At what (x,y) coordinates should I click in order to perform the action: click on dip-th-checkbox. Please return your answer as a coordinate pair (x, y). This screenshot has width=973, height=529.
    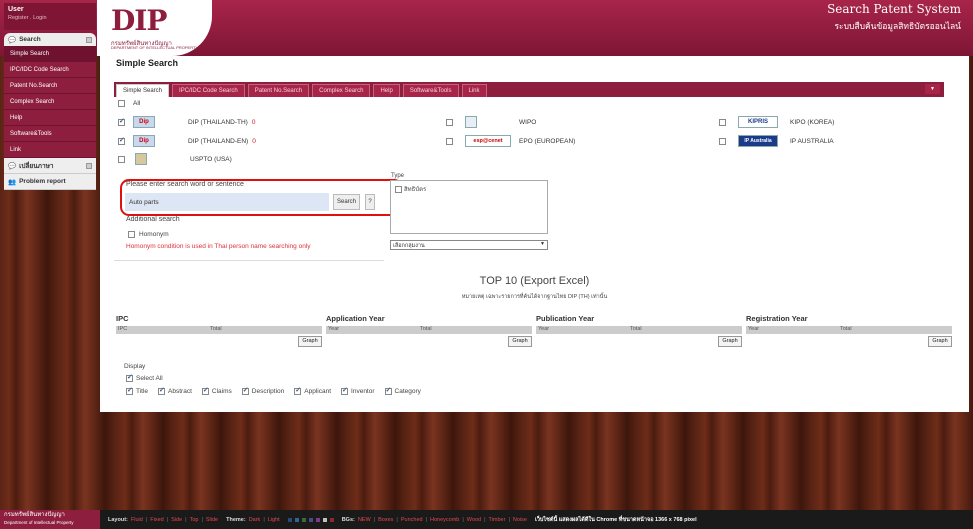
    Looking at the image, I should click on (121, 121).